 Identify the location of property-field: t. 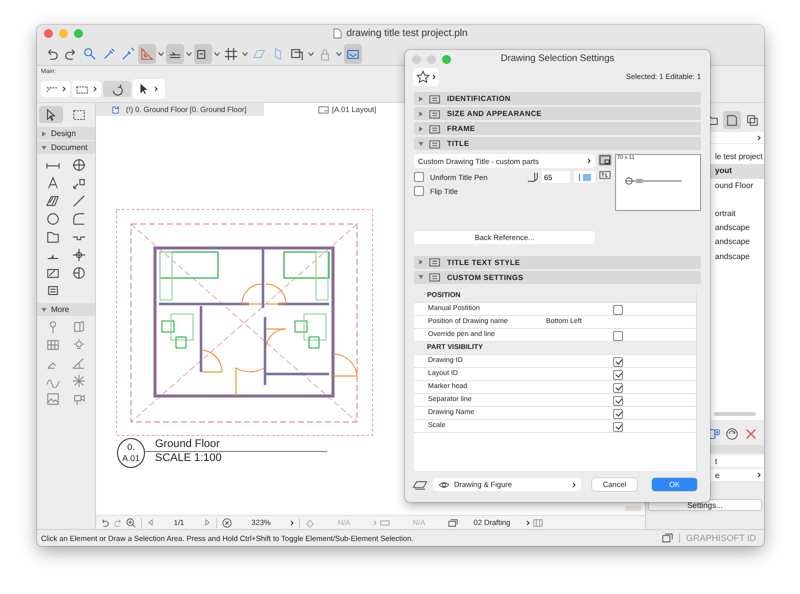
(716, 461).